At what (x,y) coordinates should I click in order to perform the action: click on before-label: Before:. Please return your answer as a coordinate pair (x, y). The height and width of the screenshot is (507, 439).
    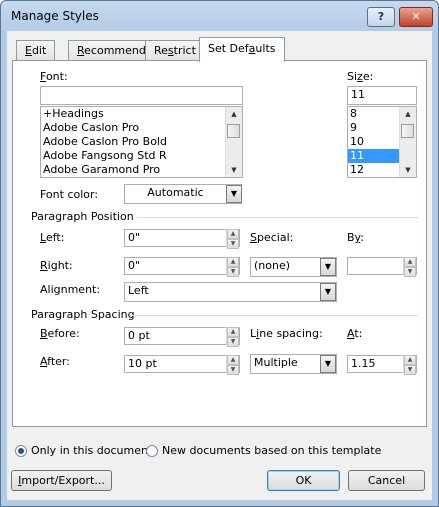
    Looking at the image, I should click on (60, 333).